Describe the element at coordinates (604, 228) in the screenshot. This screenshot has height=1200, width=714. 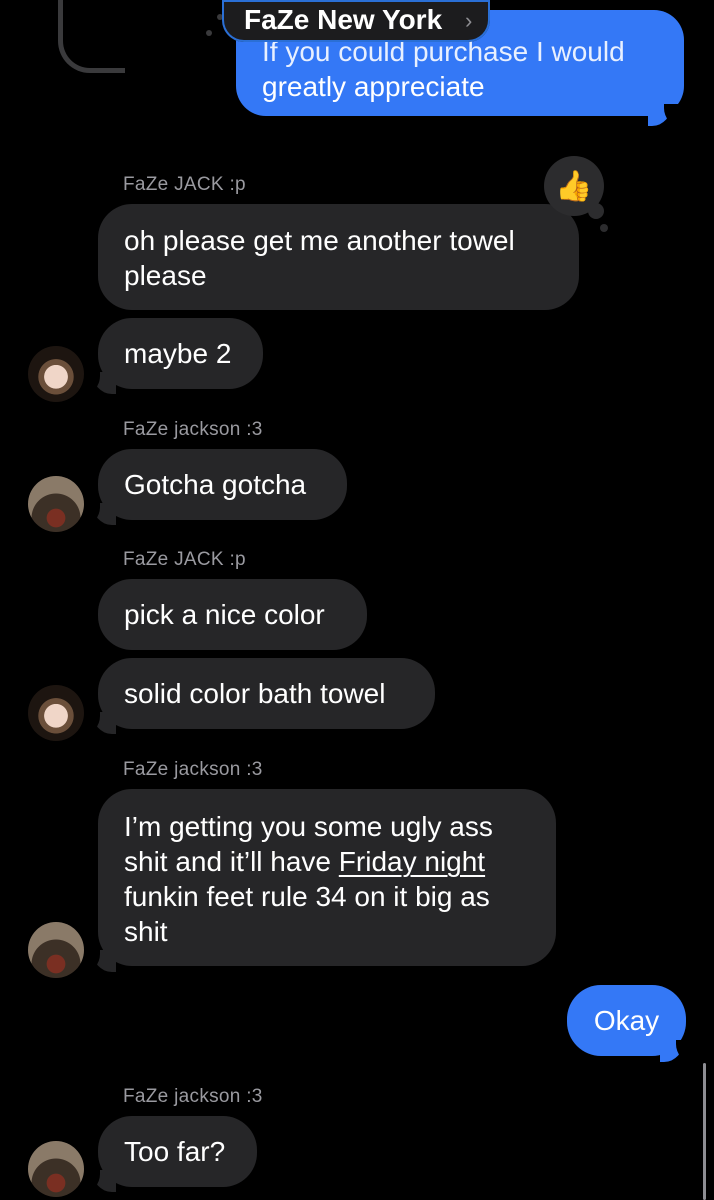
I see `reaction-tail` at that location.